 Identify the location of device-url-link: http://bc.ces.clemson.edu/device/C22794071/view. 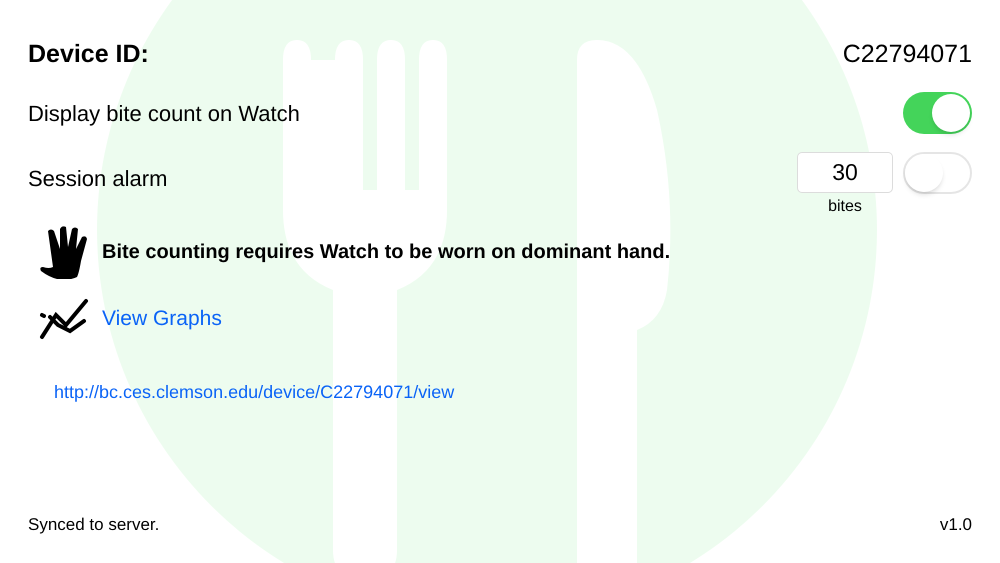
(254, 392).